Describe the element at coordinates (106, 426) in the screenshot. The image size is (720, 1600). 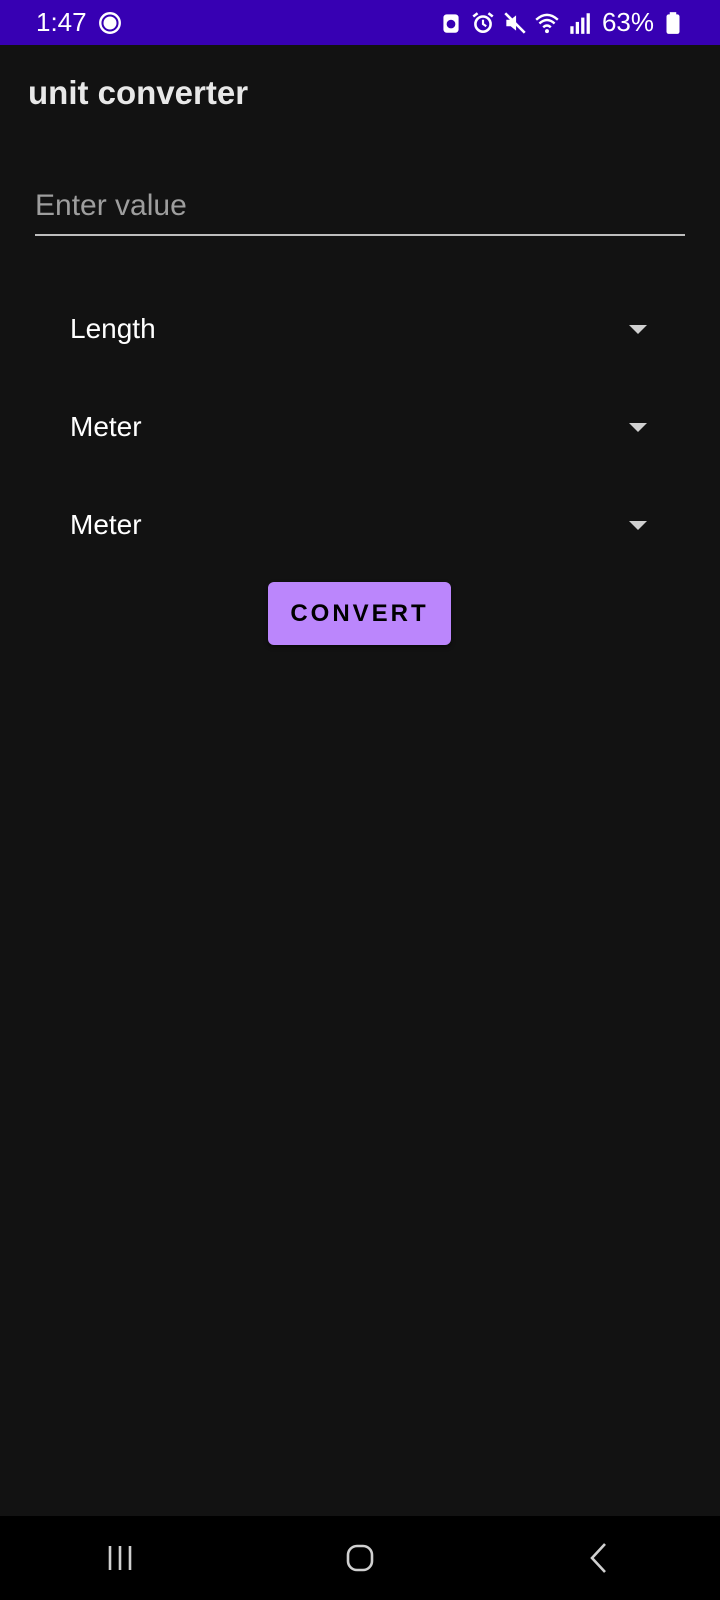
I see `from-unit-spinner-value: Meter` at that location.